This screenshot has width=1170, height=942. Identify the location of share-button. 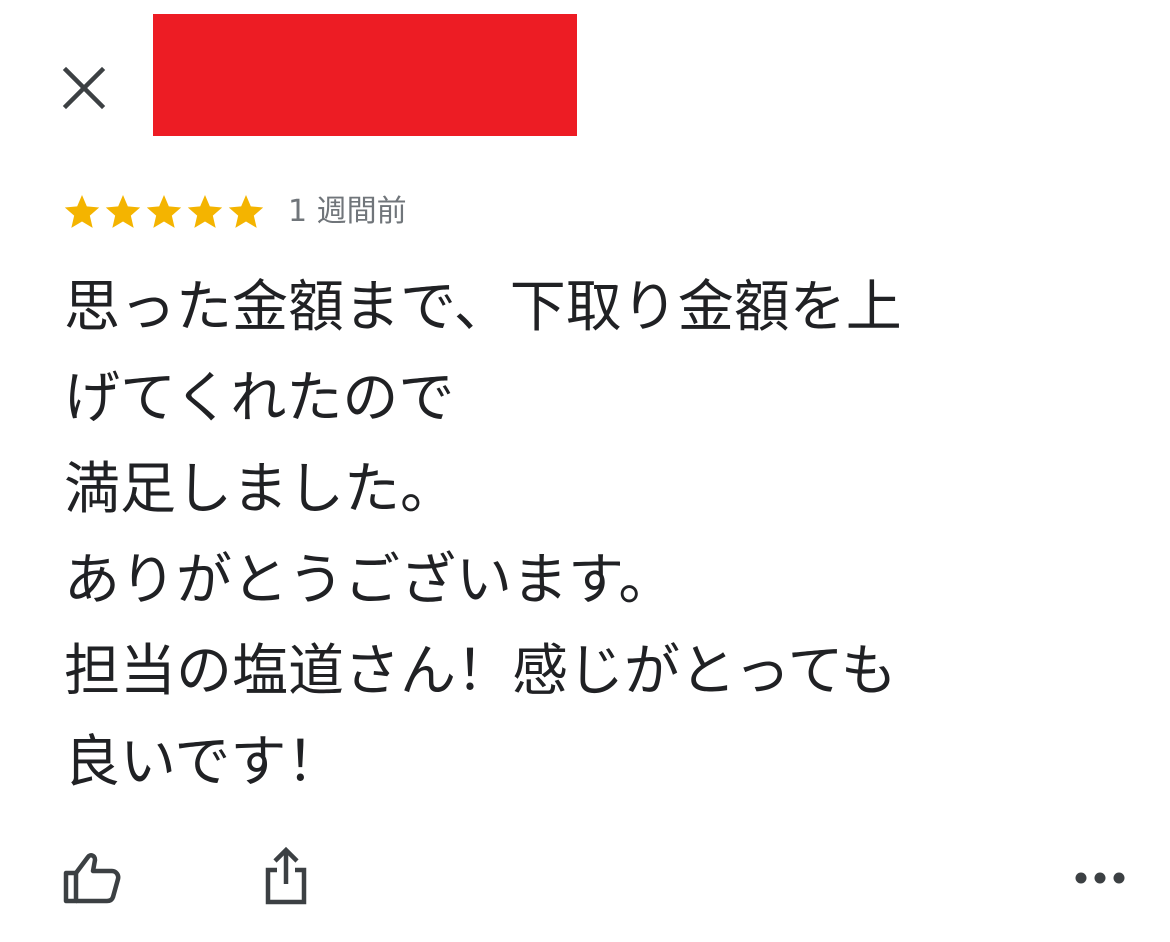
(286, 876).